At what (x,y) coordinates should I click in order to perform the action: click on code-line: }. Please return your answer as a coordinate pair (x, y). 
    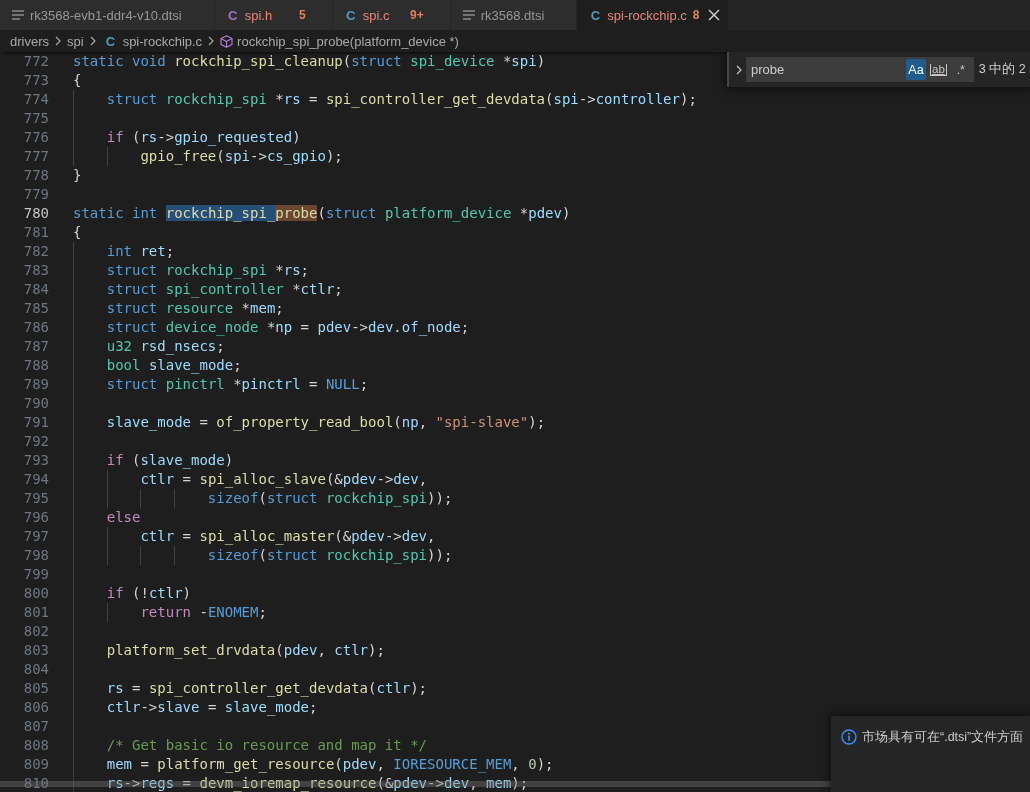
    Looking at the image, I should click on (77, 175).